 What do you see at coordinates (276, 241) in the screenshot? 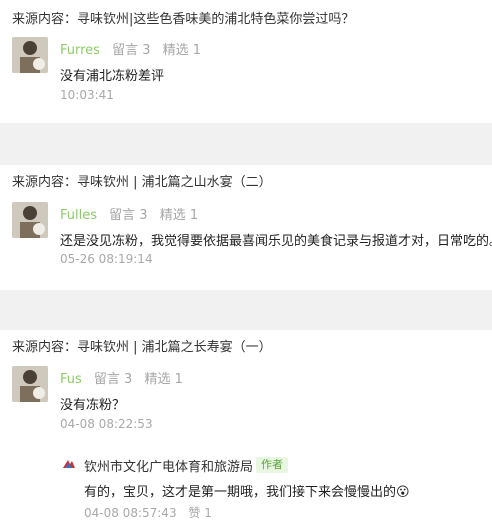
I see `comment-text: 还是没见冻粉，我觉得要依据最喜闻乐见的美食记录与报道才对，日常吃的。` at bounding box center [276, 241].